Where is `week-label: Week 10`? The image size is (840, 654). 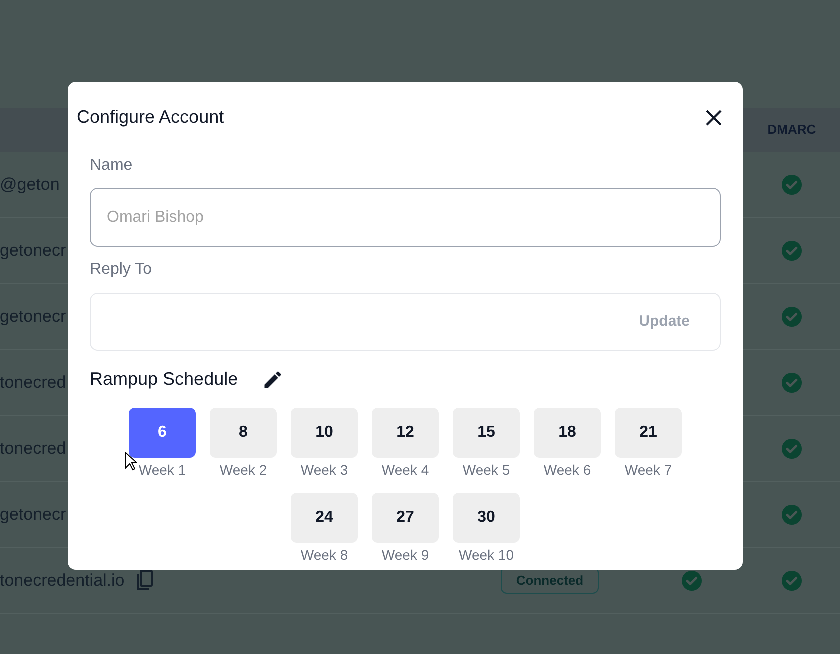 week-label: Week 10 is located at coordinates (486, 555).